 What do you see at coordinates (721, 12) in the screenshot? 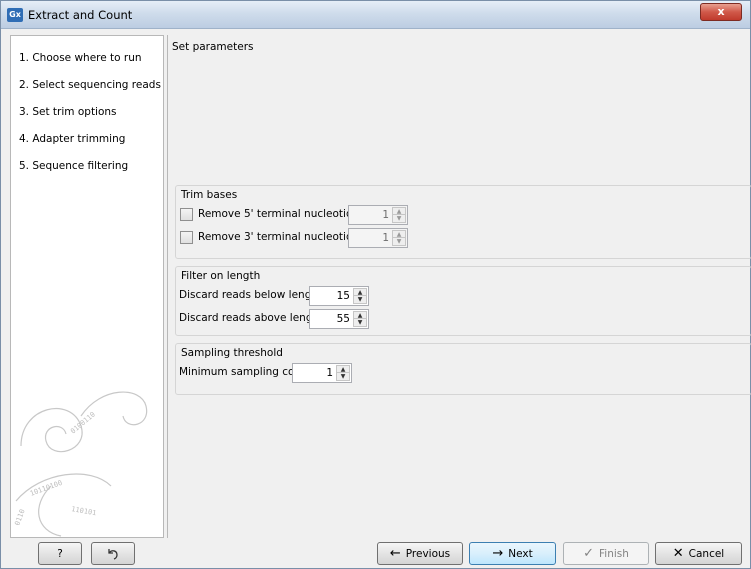
I see `close-button: x` at bounding box center [721, 12].